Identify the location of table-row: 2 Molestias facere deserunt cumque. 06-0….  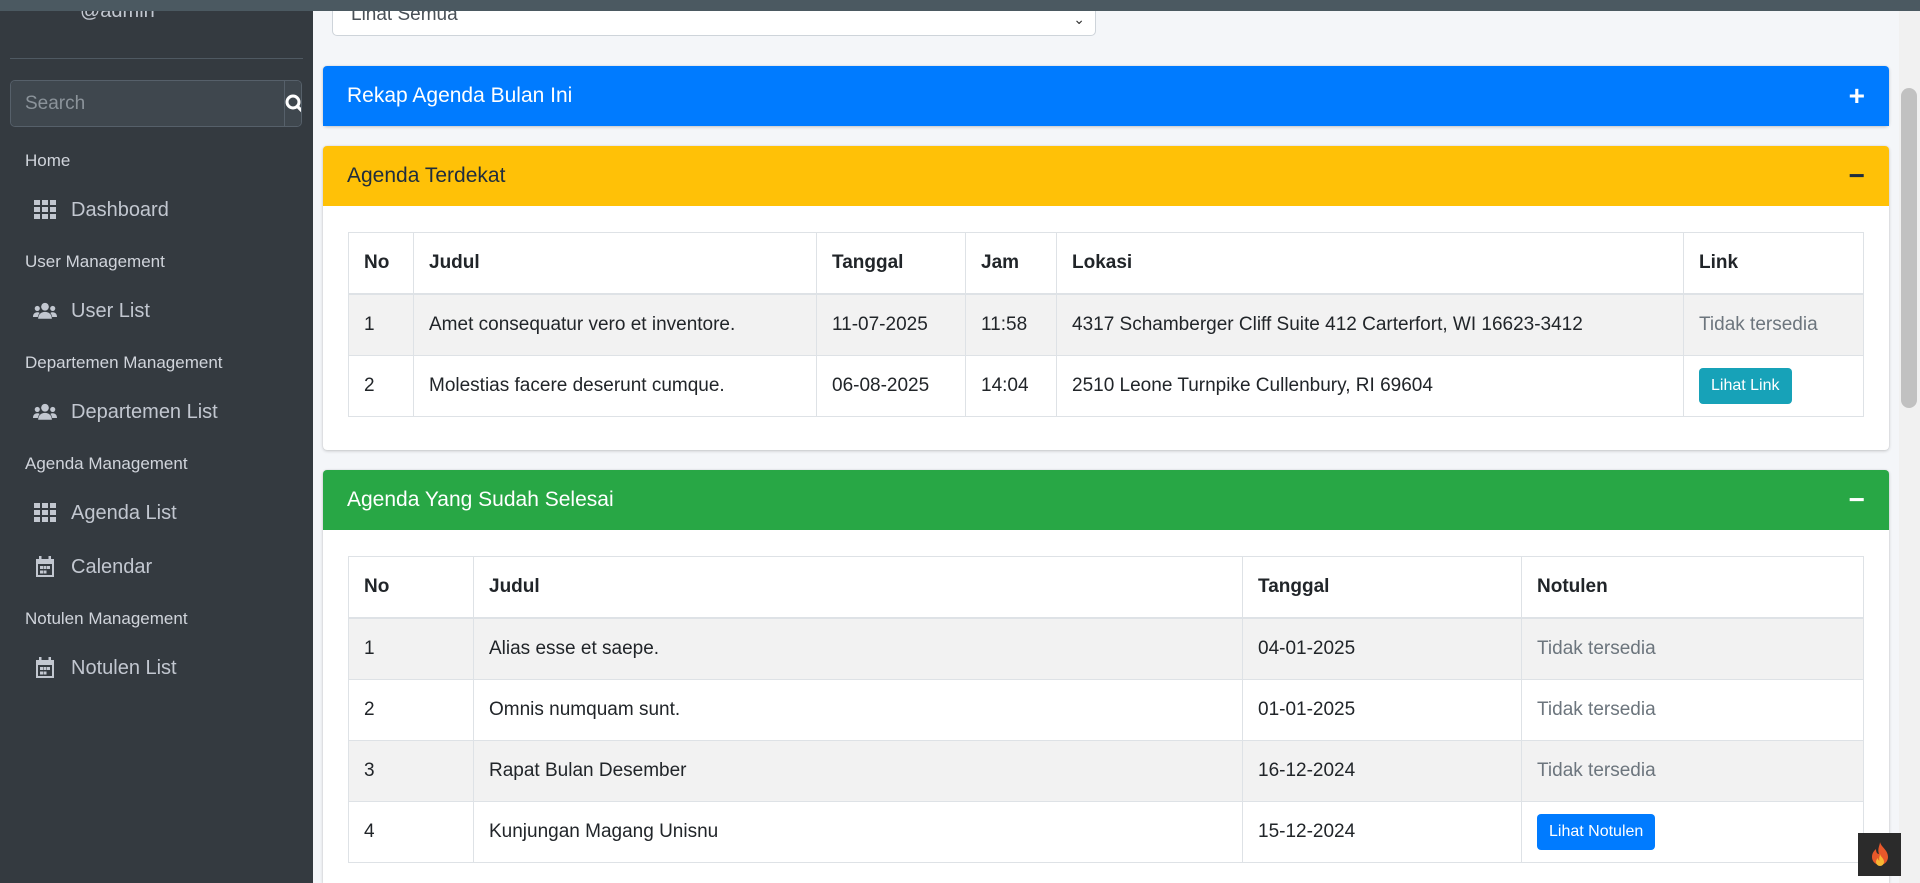
(1106, 386).